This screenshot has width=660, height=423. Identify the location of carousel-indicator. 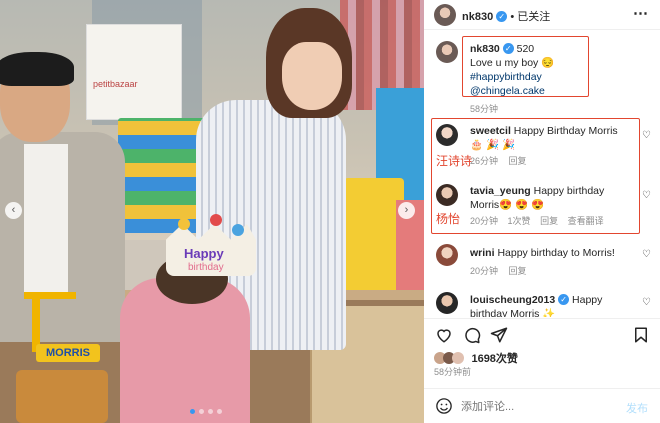
(206, 411).